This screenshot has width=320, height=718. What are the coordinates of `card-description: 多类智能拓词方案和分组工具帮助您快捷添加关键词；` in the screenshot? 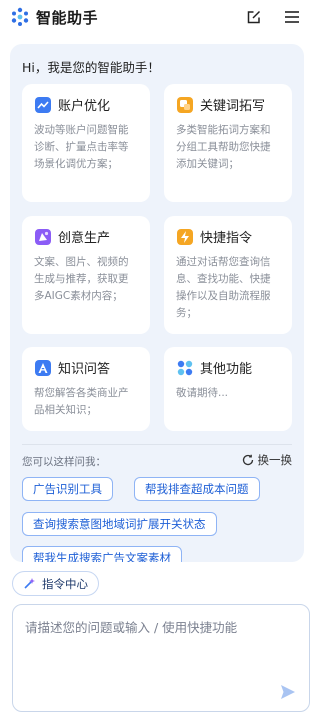 It's located at (223, 147).